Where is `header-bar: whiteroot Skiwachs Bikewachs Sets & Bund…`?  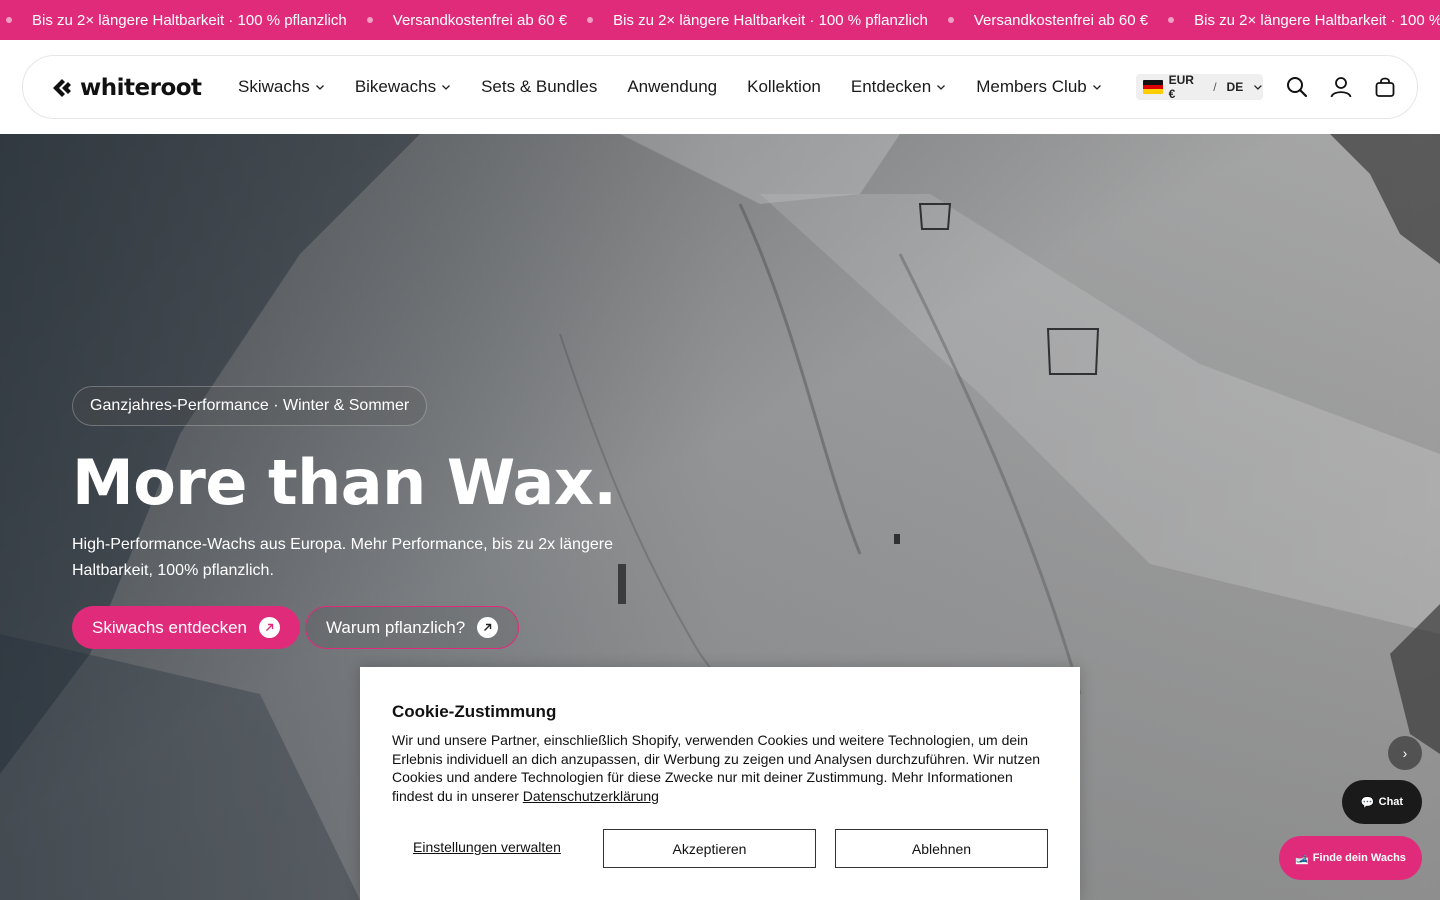
header-bar: whiteroot Skiwachs Bikewachs Sets & Bund… is located at coordinates (720, 87).